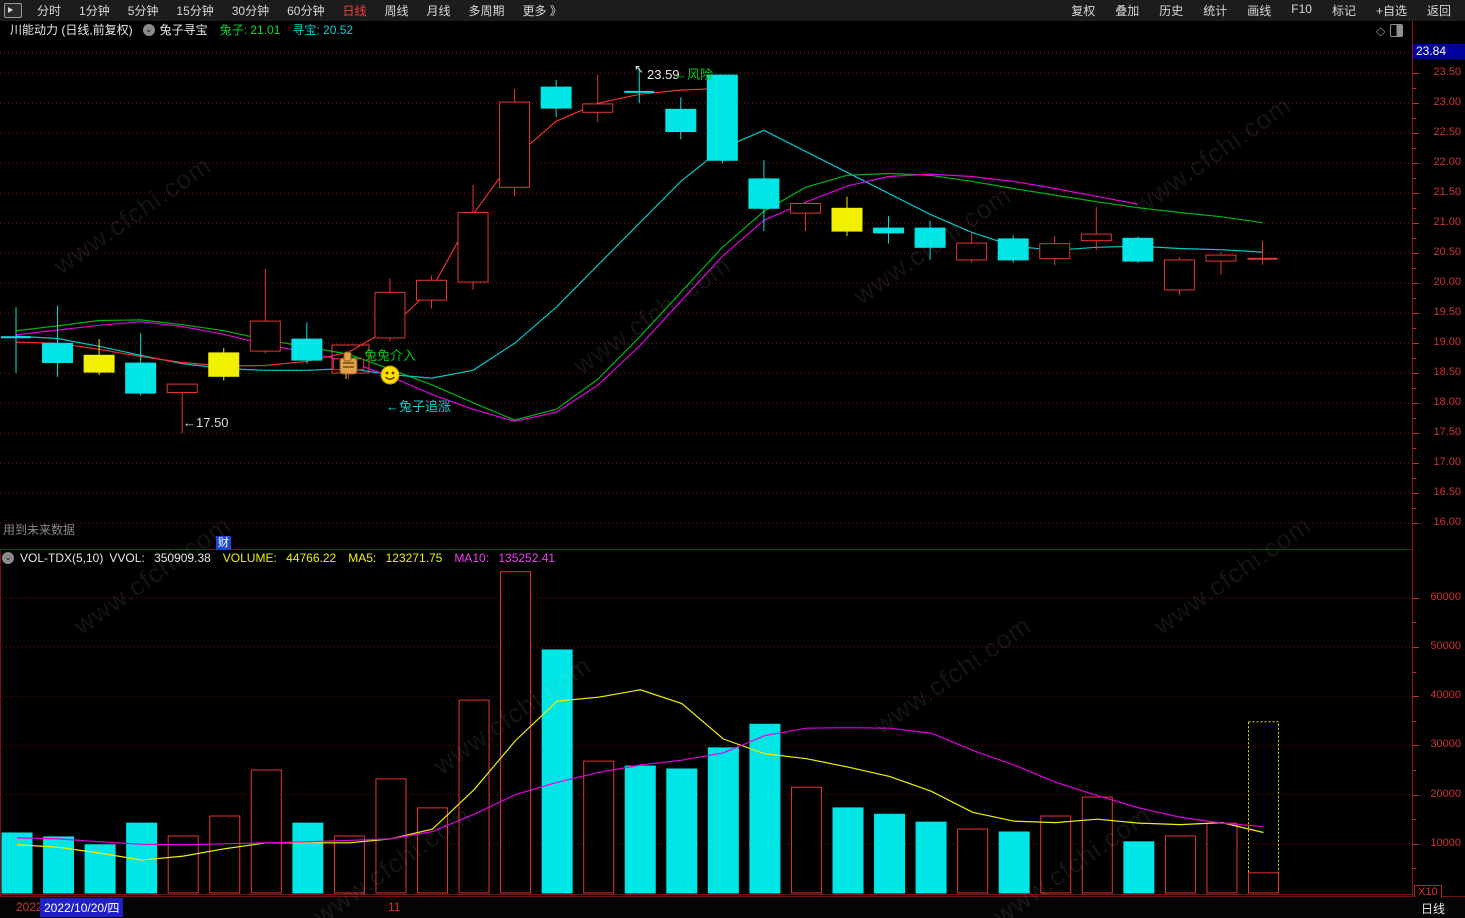  Describe the element at coordinates (194, 10) in the screenshot. I see `menu-item-3: 15分钟` at that location.